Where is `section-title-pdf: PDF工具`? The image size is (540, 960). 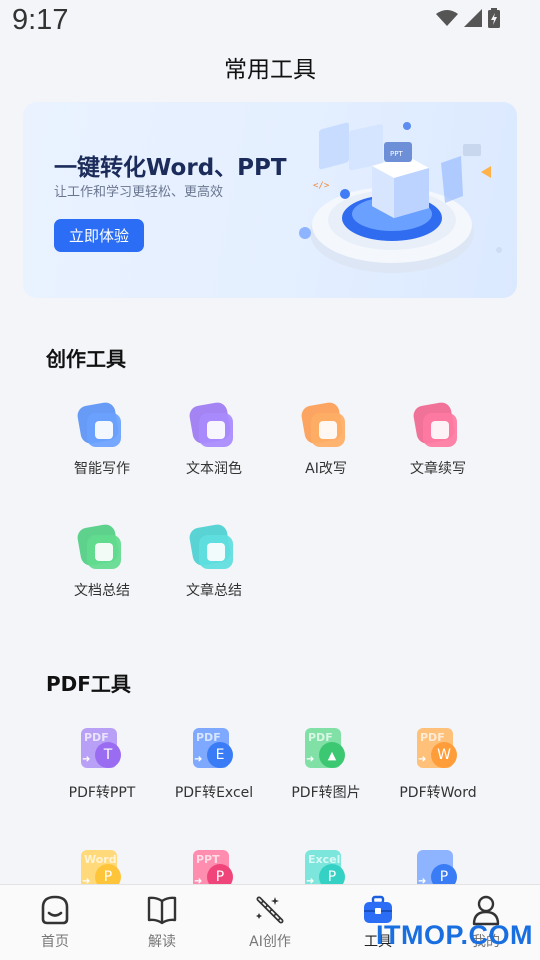 section-title-pdf: PDF工具 is located at coordinates (88, 684).